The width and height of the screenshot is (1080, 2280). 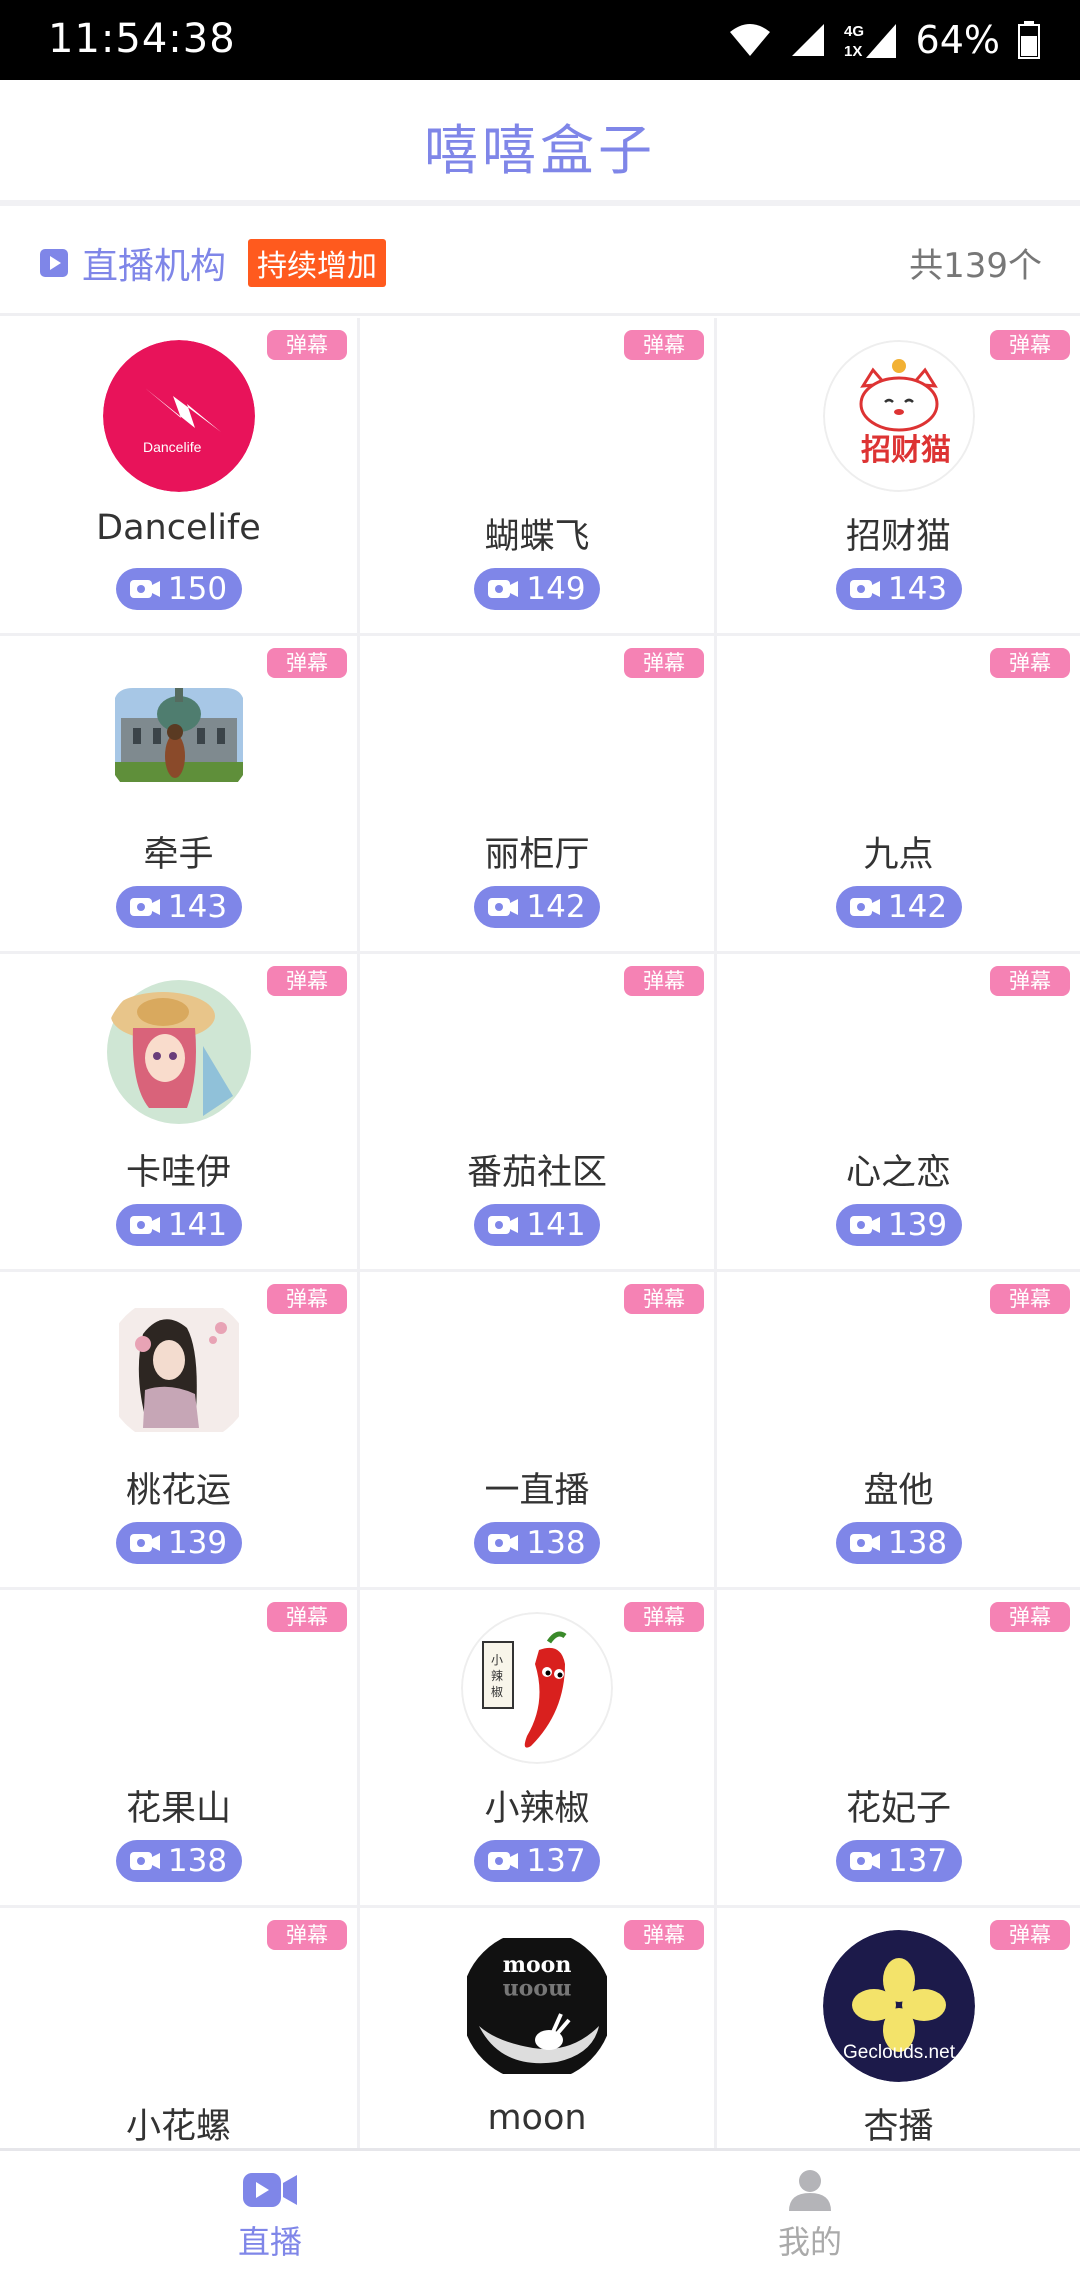 What do you see at coordinates (906, 450) in the screenshot?
I see `svg-text: 招财猫` at bounding box center [906, 450].